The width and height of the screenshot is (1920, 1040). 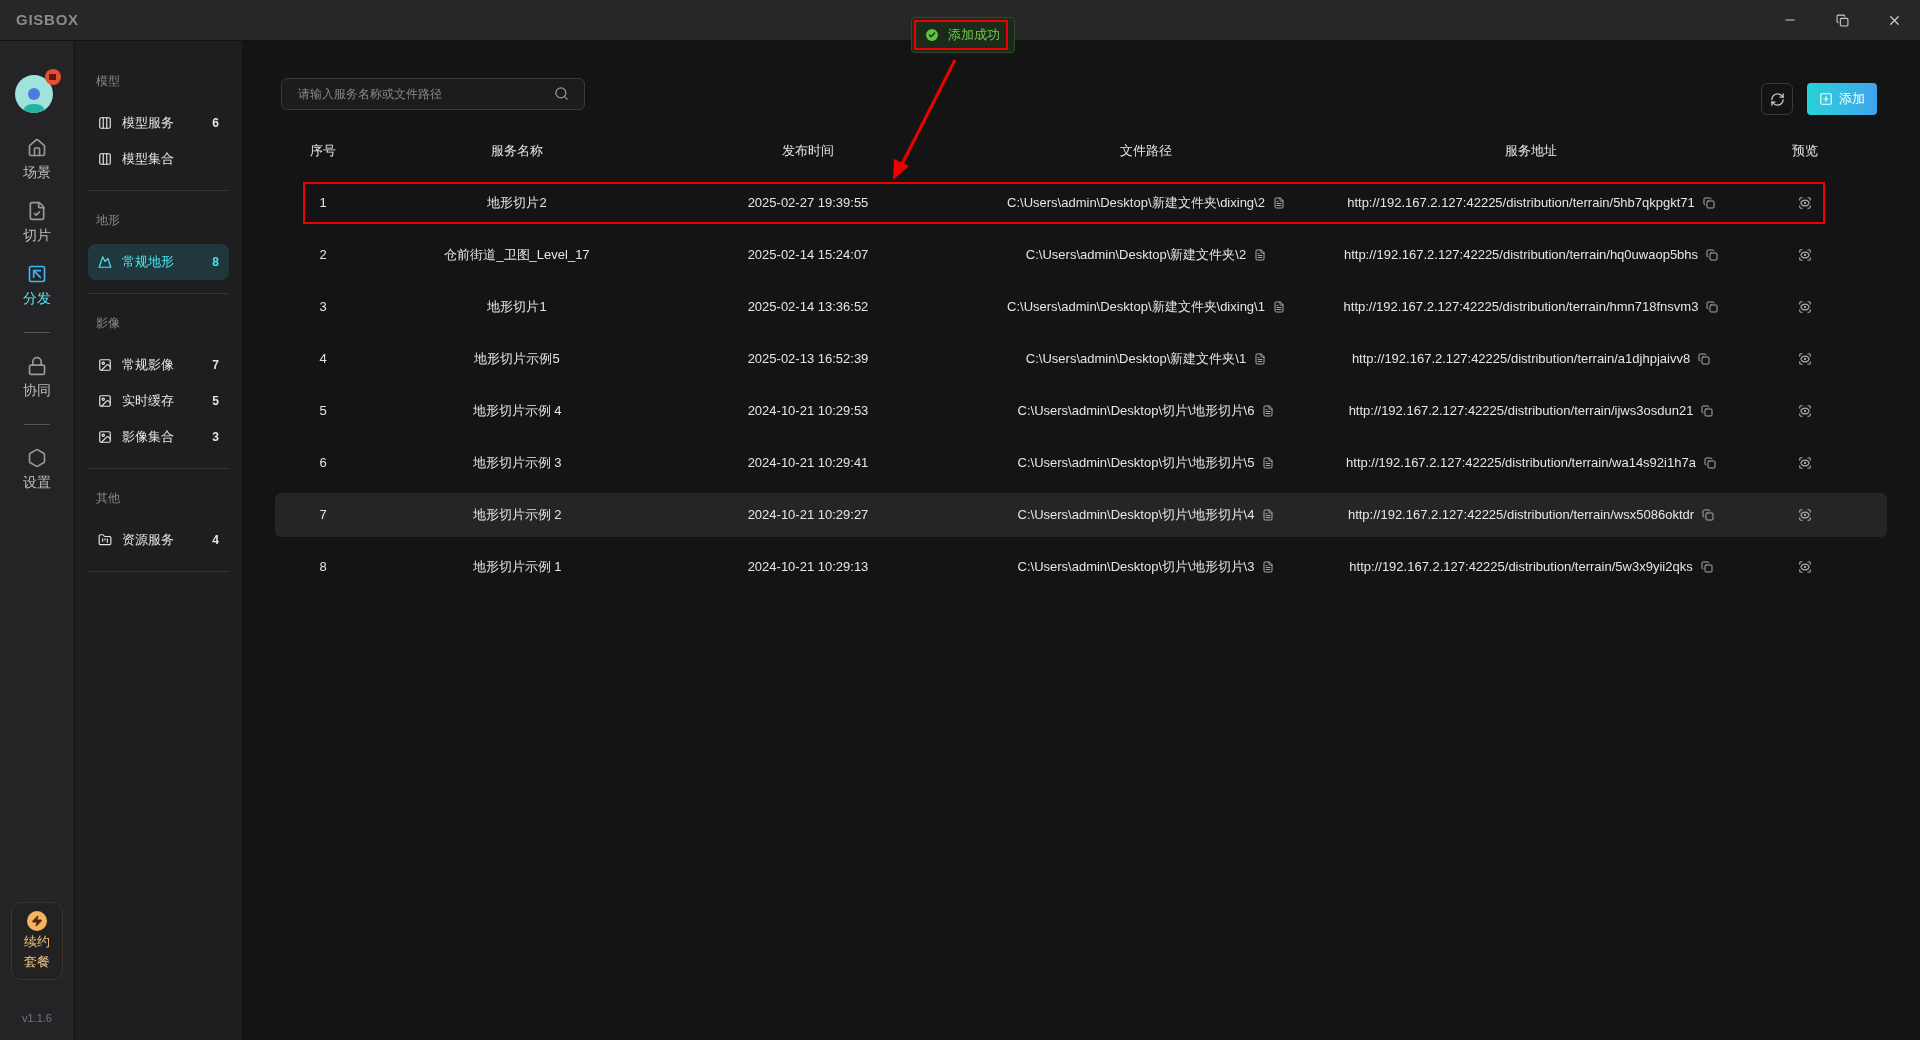 I want to click on item-label: 模型集合, so click(x=148, y=159).